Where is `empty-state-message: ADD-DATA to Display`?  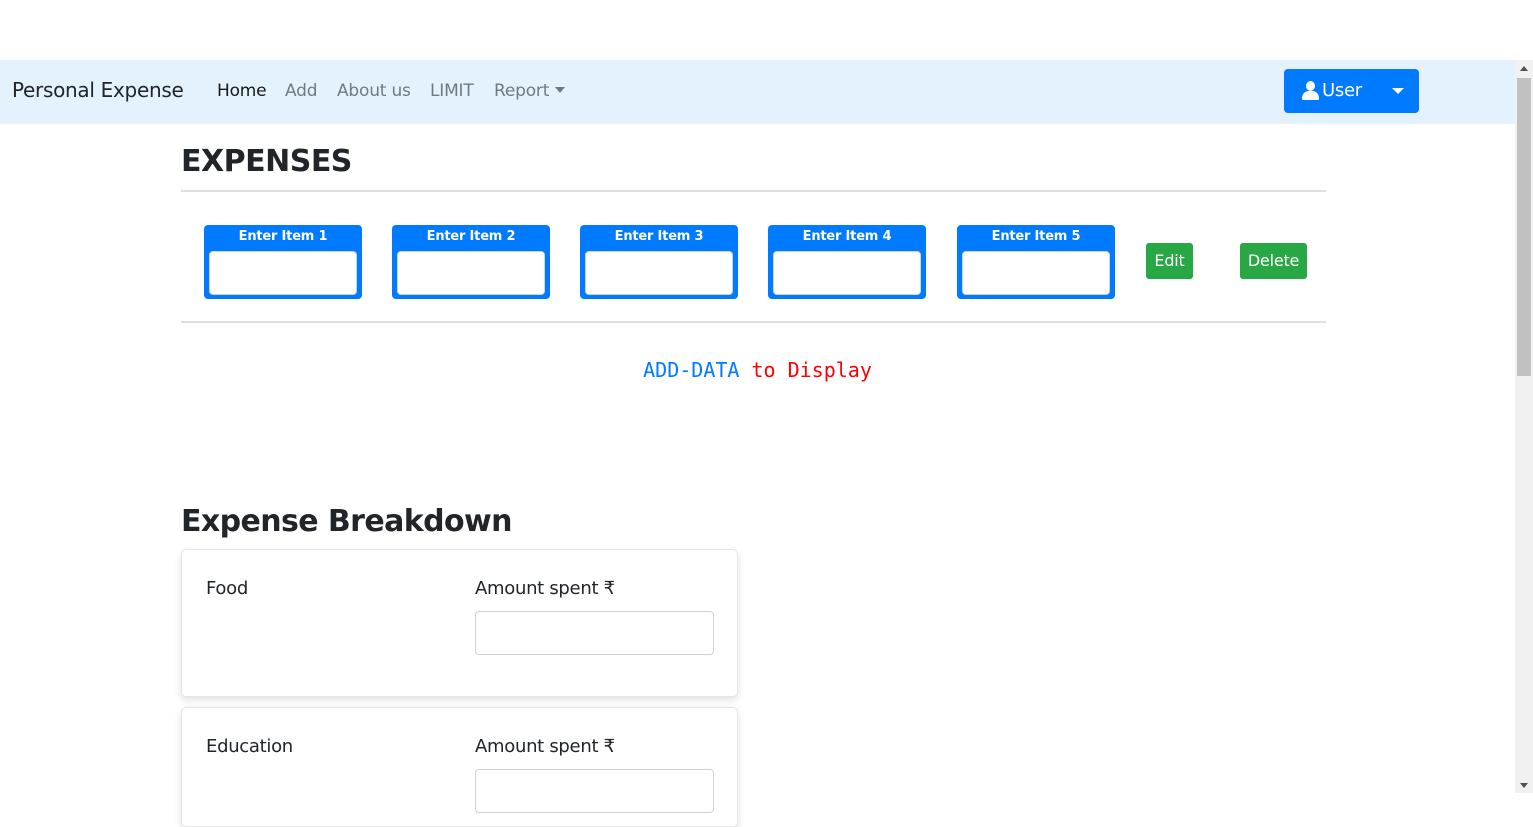
empty-state-message: ADD-DATA to Display is located at coordinates (757, 370).